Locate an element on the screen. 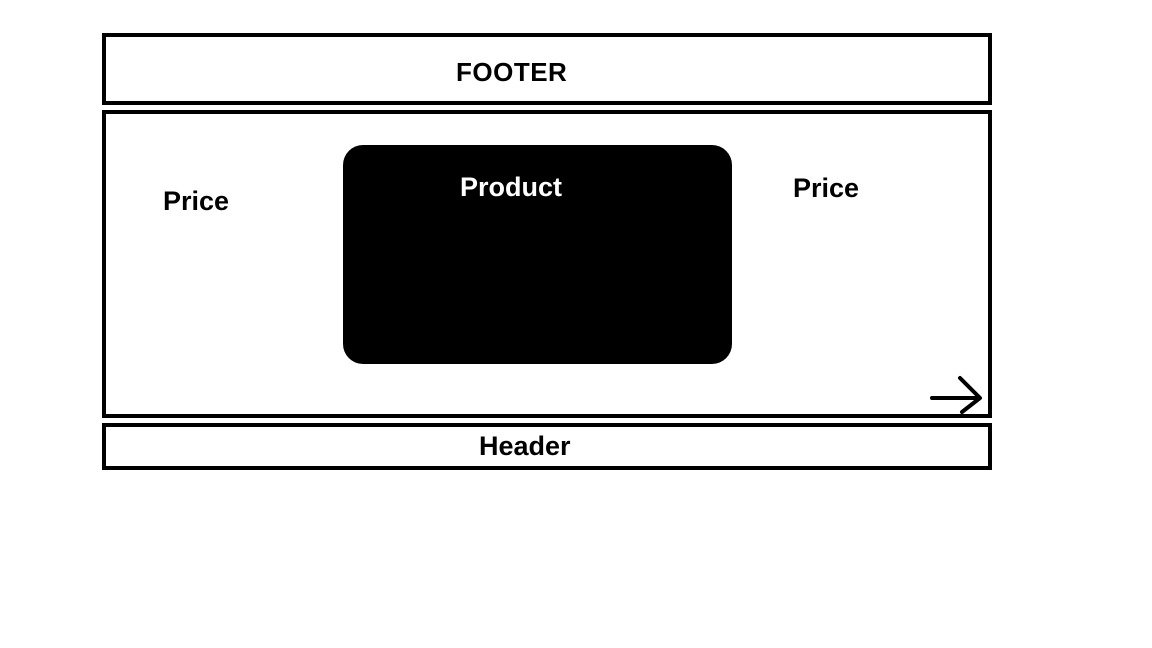  footer-section: FOOTER is located at coordinates (547, 69).